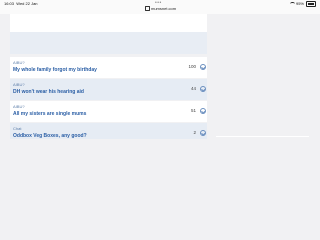  What do you see at coordinates (50, 136) in the screenshot?
I see `thread-title-link: Oddbox Veg Boxes, any good?` at bounding box center [50, 136].